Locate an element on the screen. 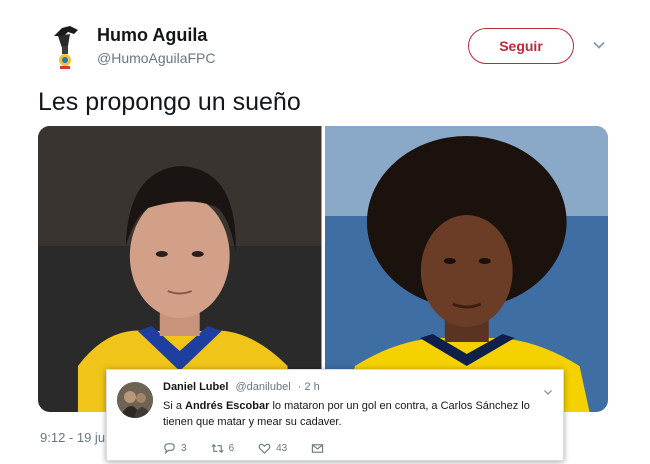  retweet-icon is located at coordinates (217, 448).